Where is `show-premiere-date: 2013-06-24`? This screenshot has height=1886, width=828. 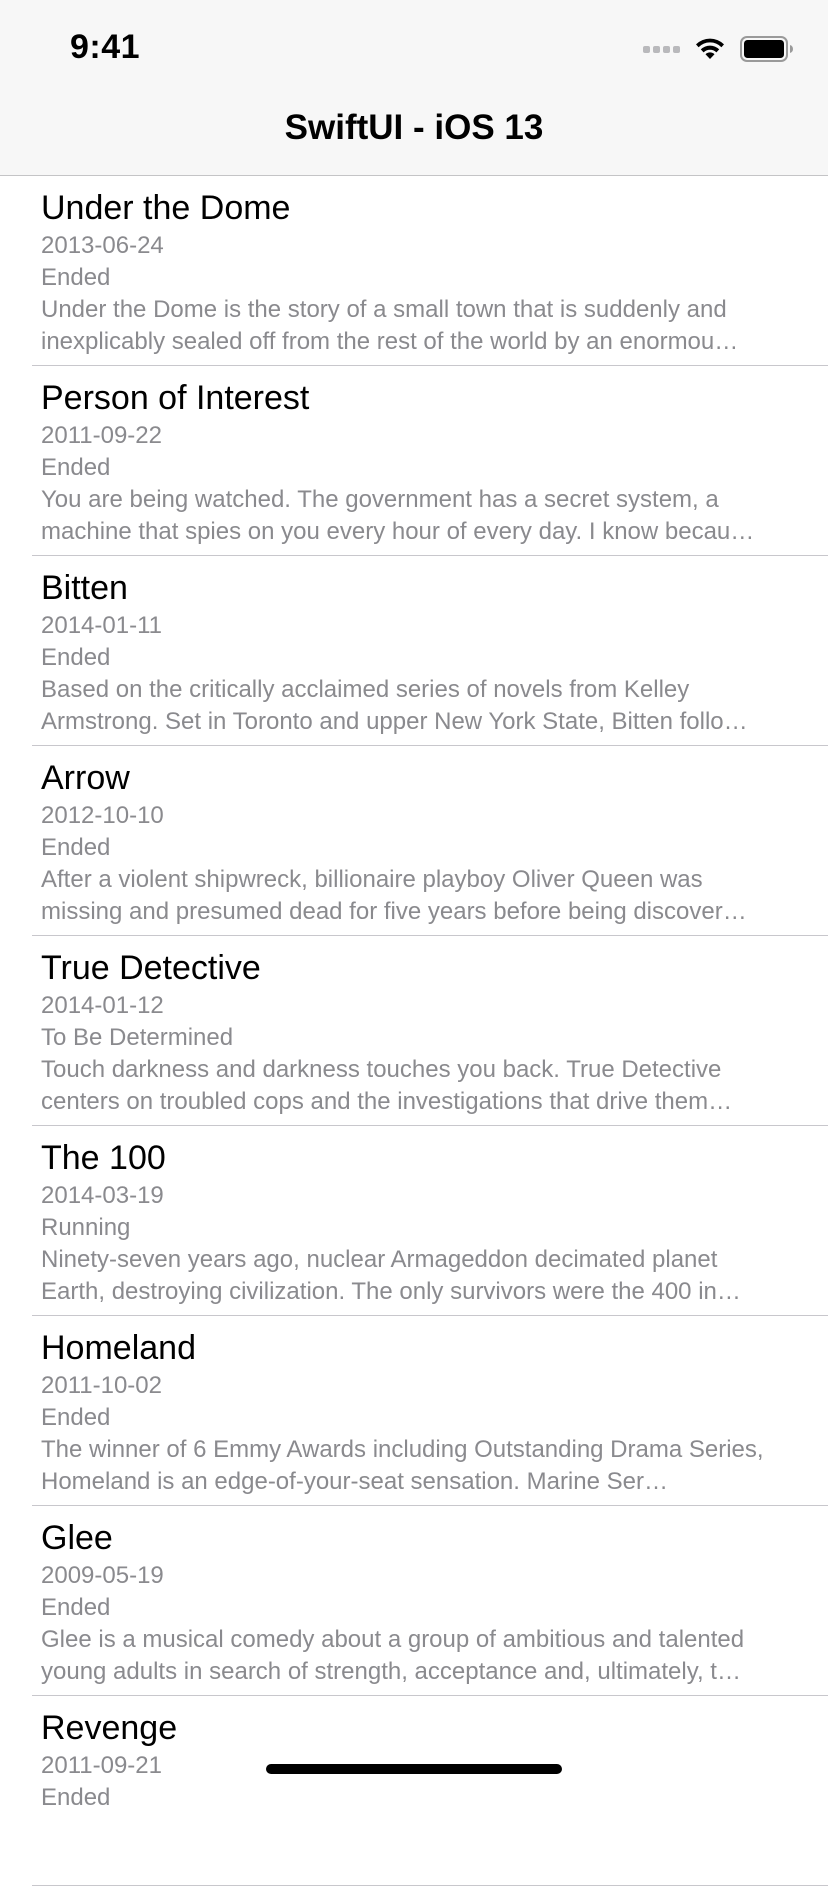
show-premiere-date: 2013-06-24 is located at coordinates (102, 245).